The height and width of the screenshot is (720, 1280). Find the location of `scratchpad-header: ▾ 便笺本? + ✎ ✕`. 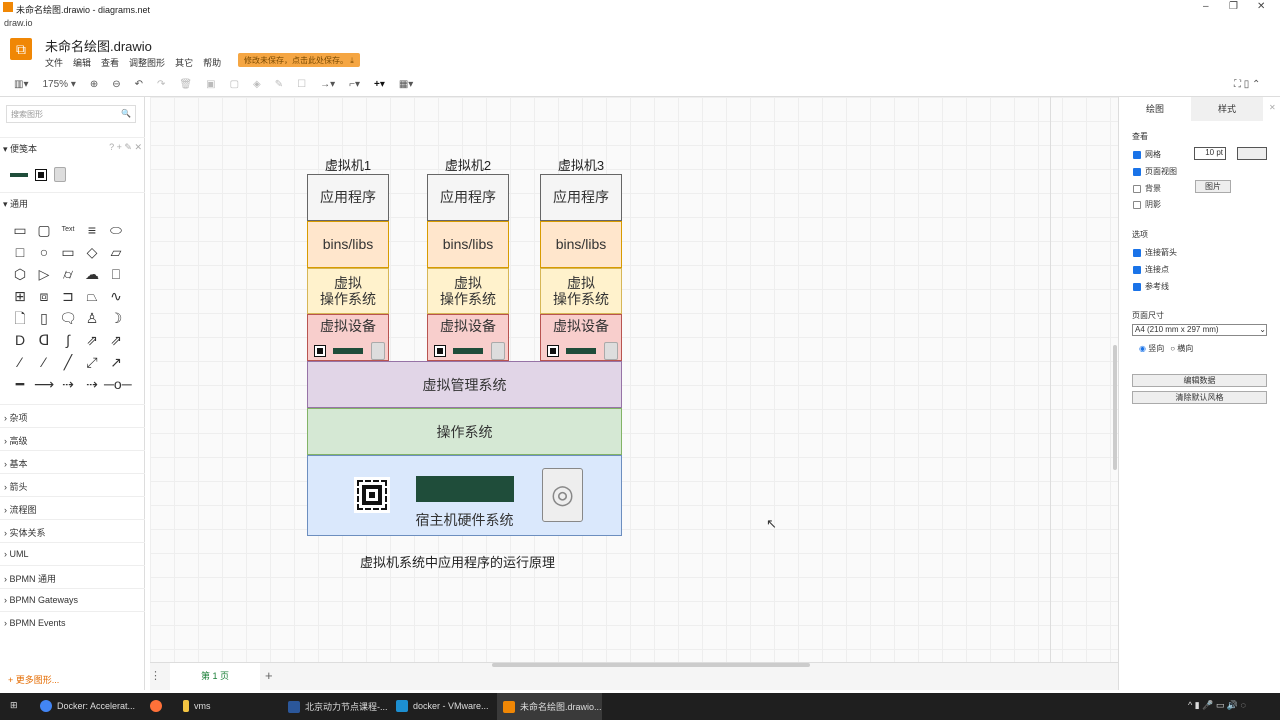

scratchpad-header: ▾ 便笺本? + ✎ ✕ is located at coordinates (72, 147).